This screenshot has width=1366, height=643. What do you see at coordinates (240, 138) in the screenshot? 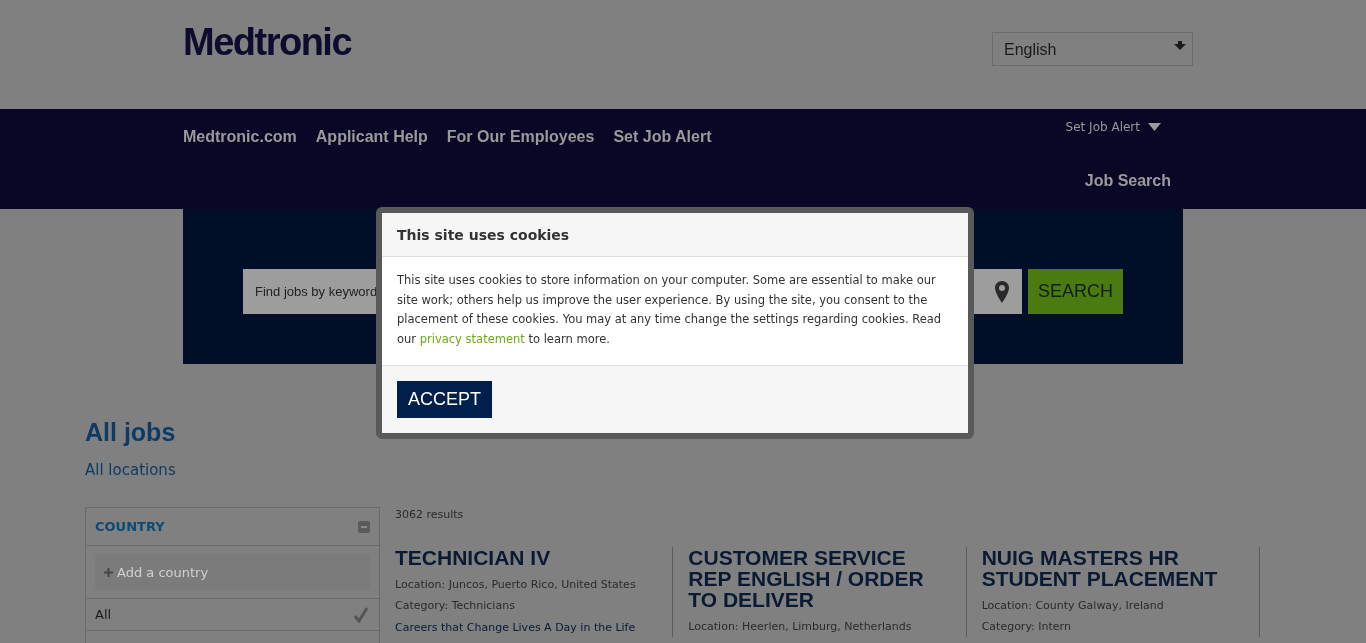
I see `nav-link: Medtronic.com` at bounding box center [240, 138].